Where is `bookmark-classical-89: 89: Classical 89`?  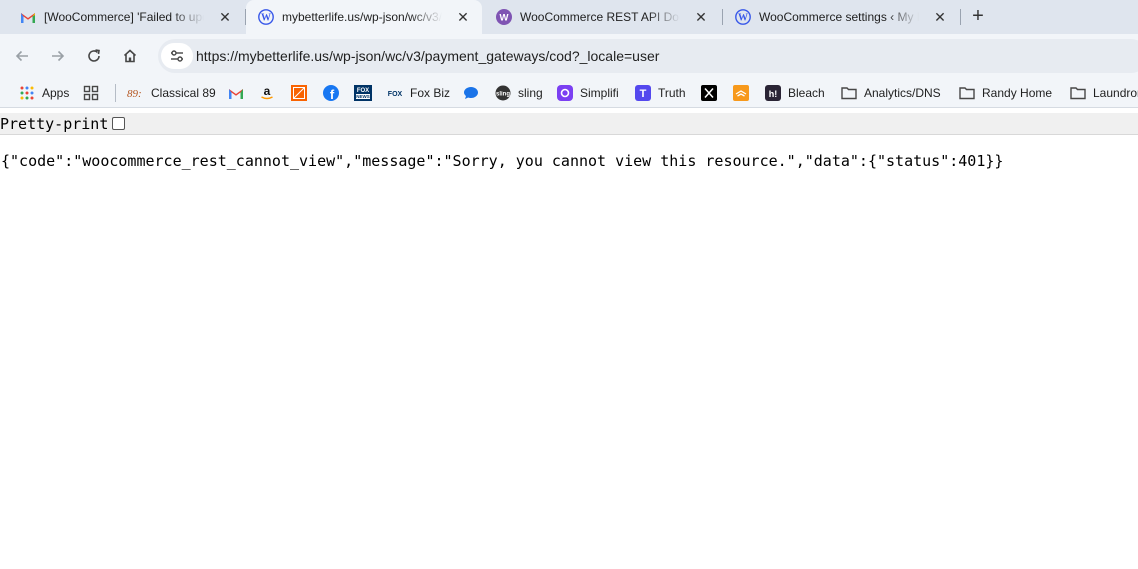
bookmark-classical-89: 89: Classical 89 is located at coordinates (171, 93).